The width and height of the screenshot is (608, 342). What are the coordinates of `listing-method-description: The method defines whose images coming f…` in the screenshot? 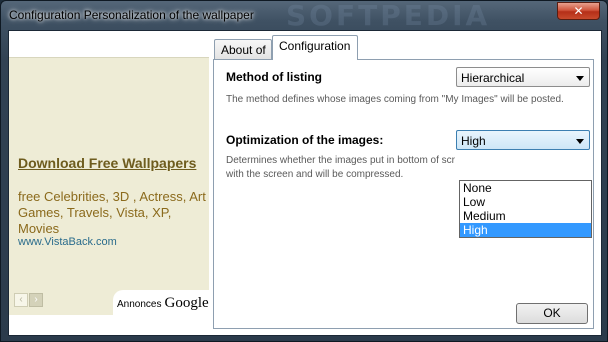 It's located at (395, 99).